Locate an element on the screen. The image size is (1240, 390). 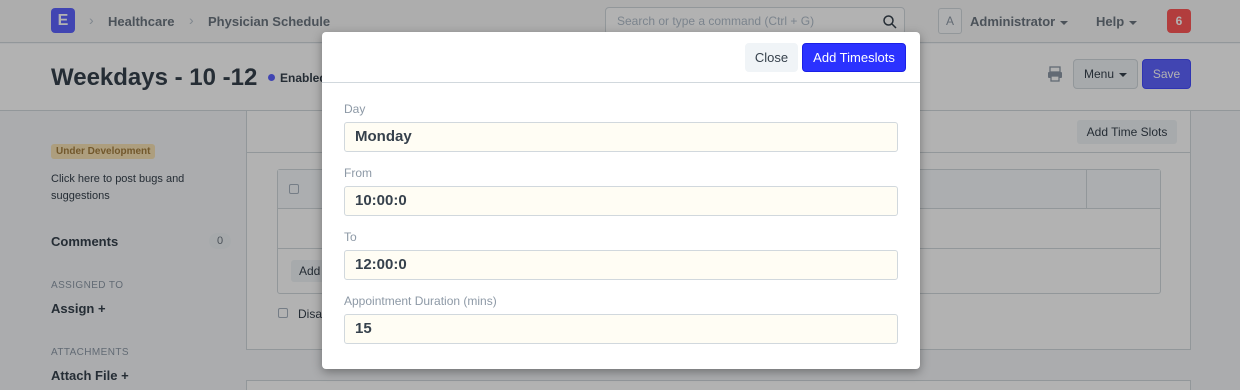
to-time-field: 12:00:0 is located at coordinates (621, 265).